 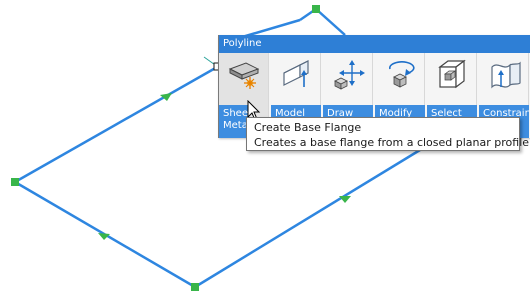 What do you see at coordinates (244, 75) in the screenshot?
I see `sheet-metal-flange-icon` at bounding box center [244, 75].